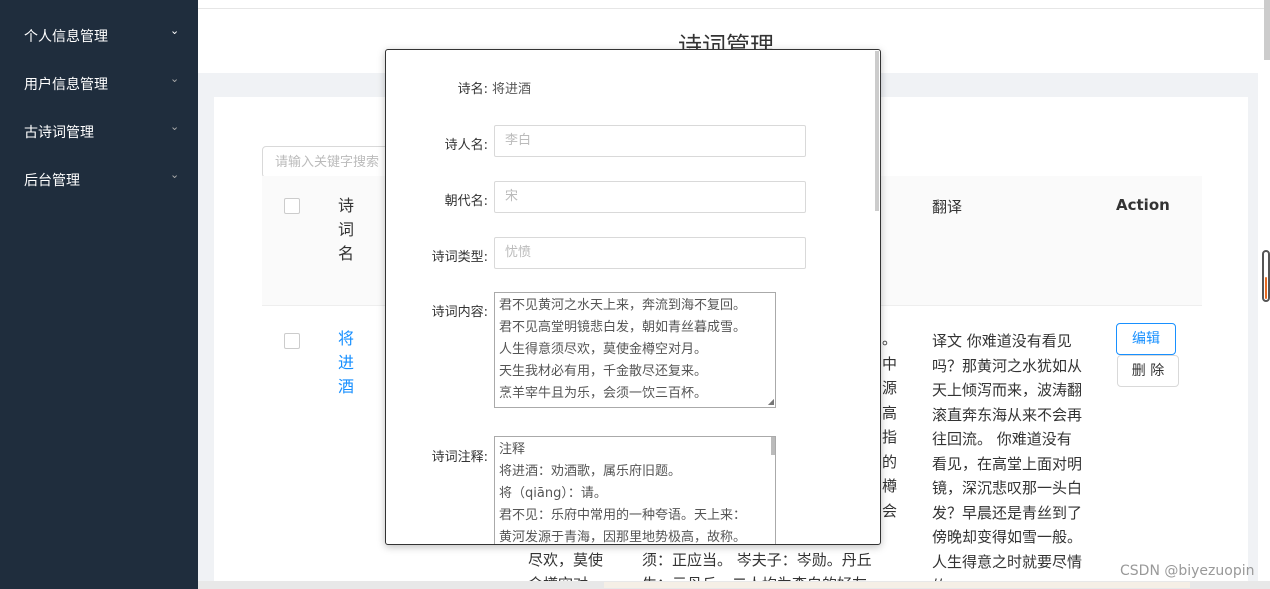 Image resolution: width=1270 pixels, height=589 pixels. What do you see at coordinates (890, 461) in the screenshot?
I see `edge-char: 的` at bounding box center [890, 461].